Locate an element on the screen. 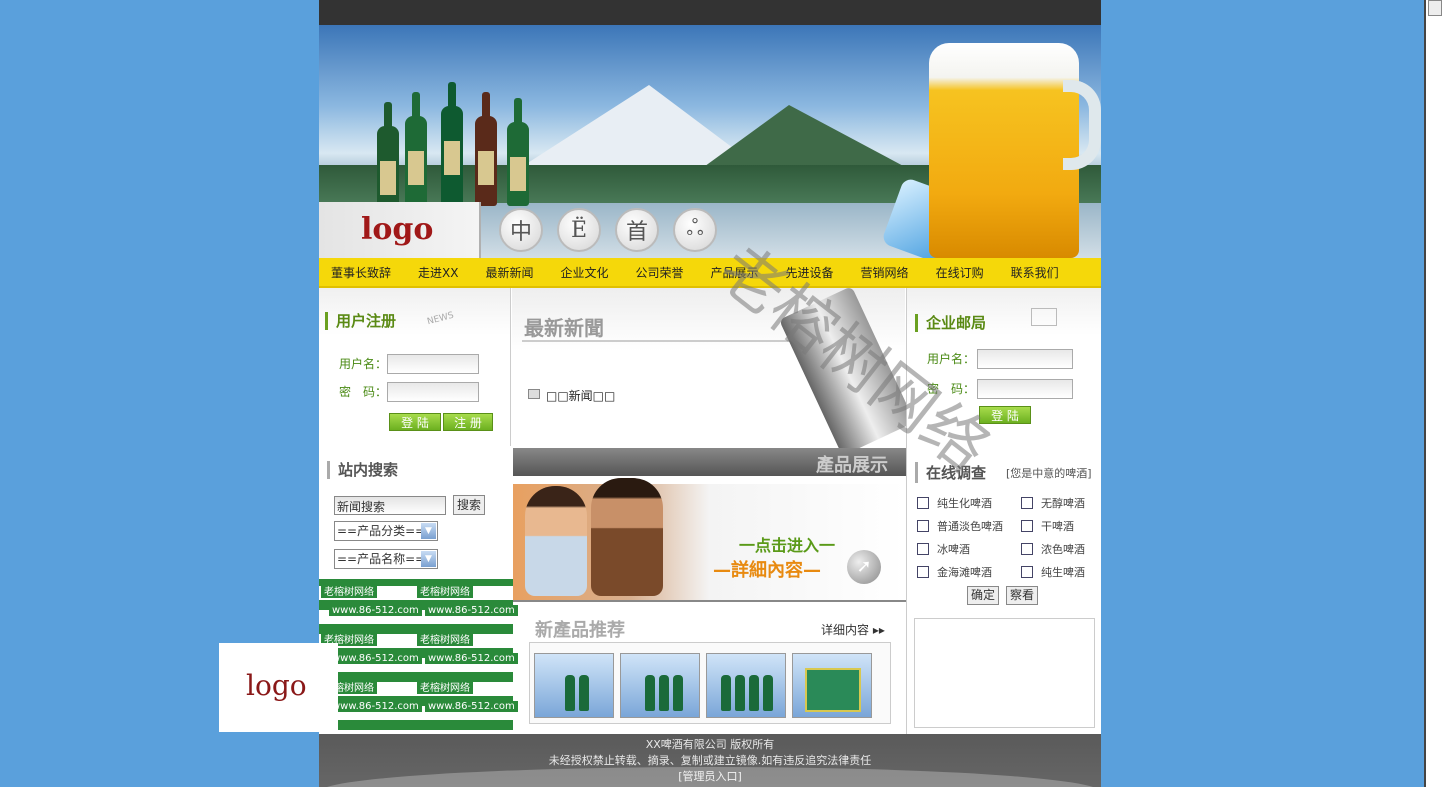  top-bar is located at coordinates (710, 12).